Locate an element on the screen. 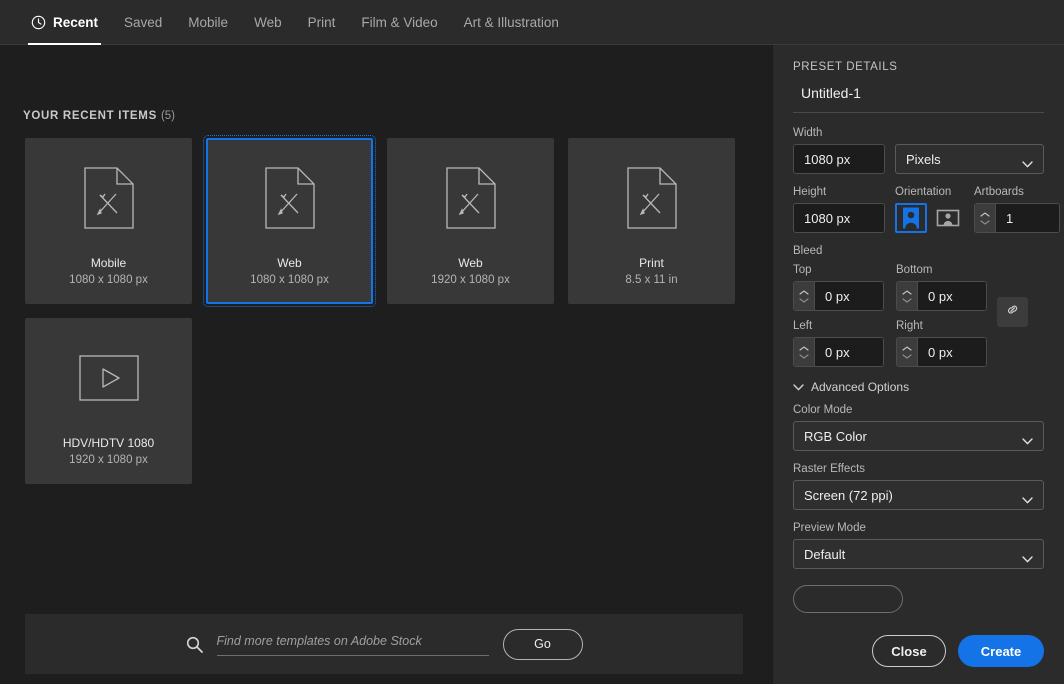 Image resolution: width=1064 pixels, height=684 pixels. bleed-right-stepper is located at coordinates (941, 352).